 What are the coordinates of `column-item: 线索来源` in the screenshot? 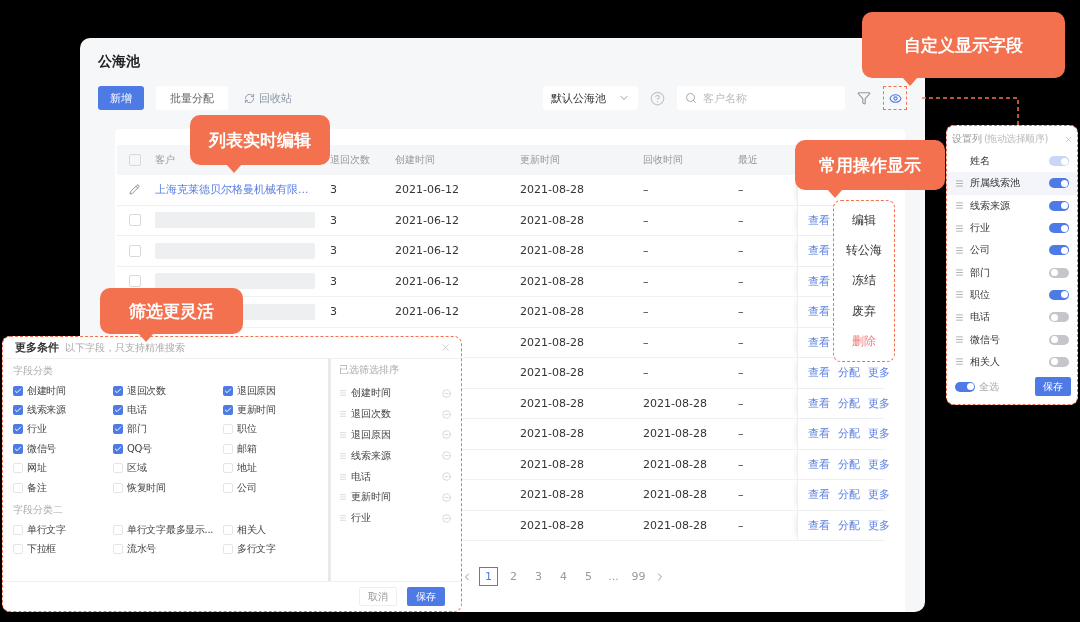 It's located at (1012, 205).